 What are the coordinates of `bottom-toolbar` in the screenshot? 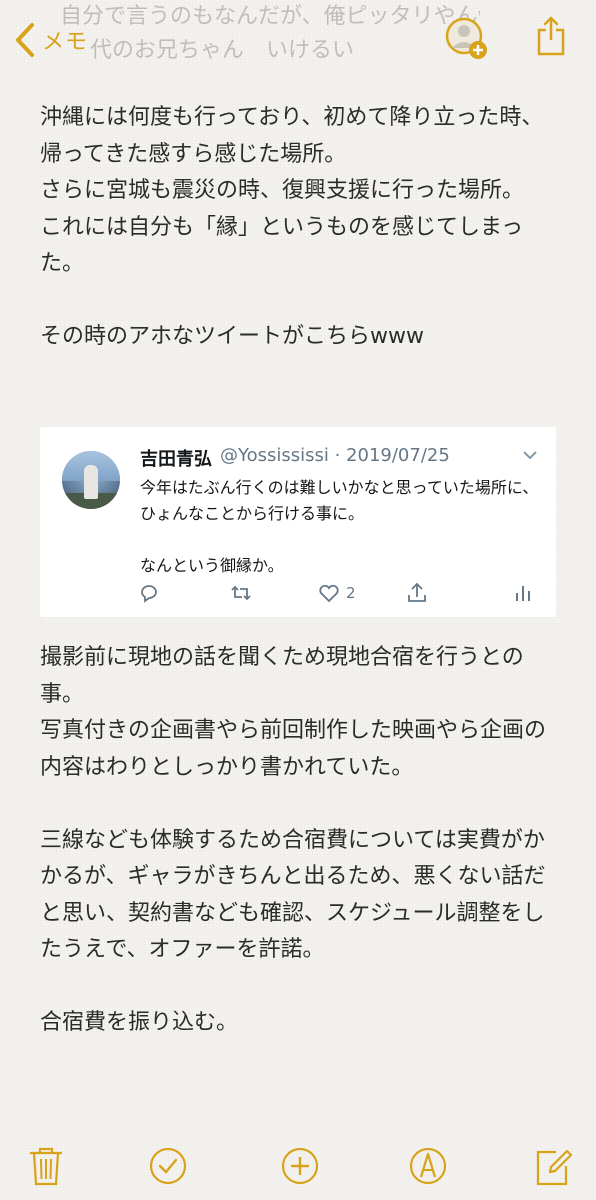 It's located at (298, 1165).